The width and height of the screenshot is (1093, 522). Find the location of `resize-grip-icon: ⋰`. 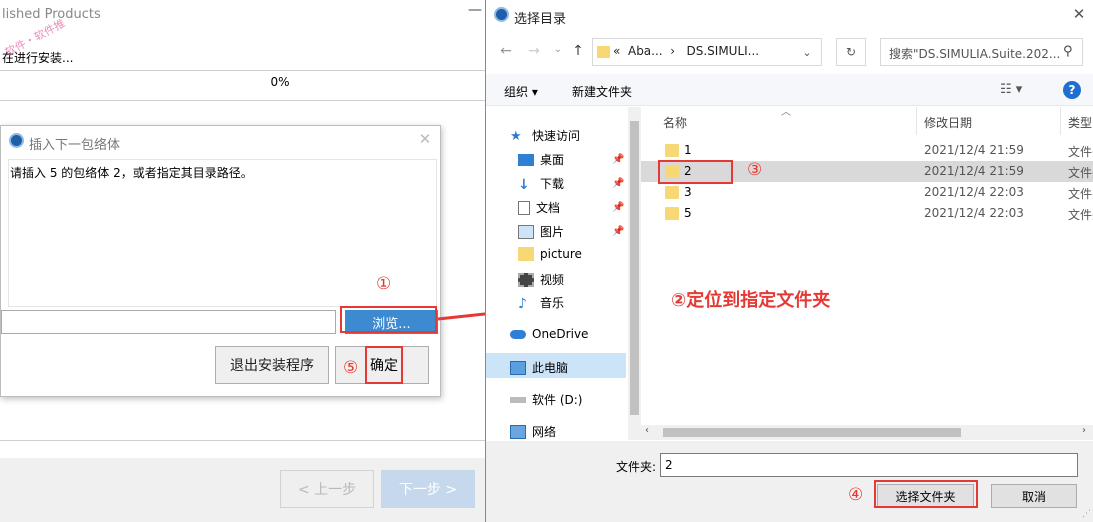

resize-grip-icon: ⋰ is located at coordinates (1086, 514).